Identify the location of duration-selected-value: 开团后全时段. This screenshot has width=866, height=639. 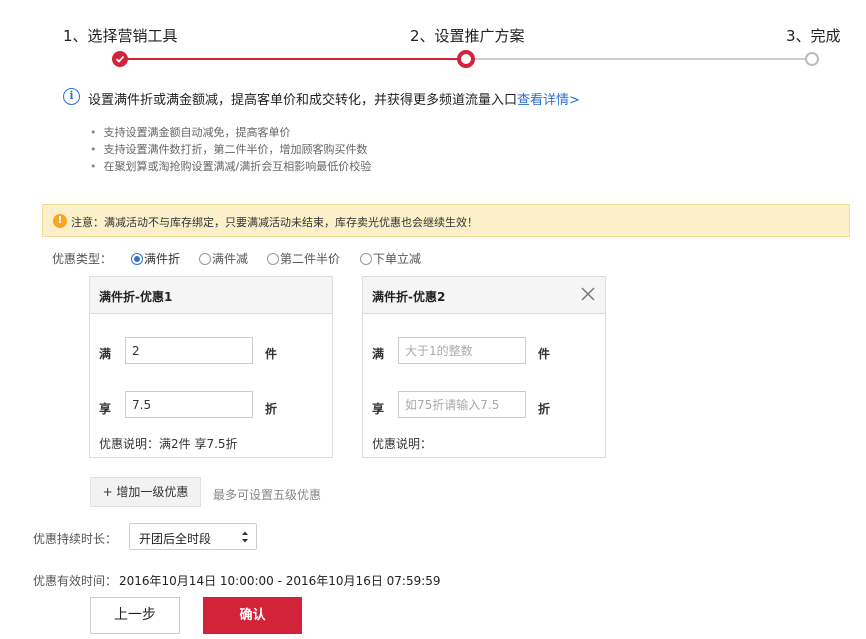
(175, 539).